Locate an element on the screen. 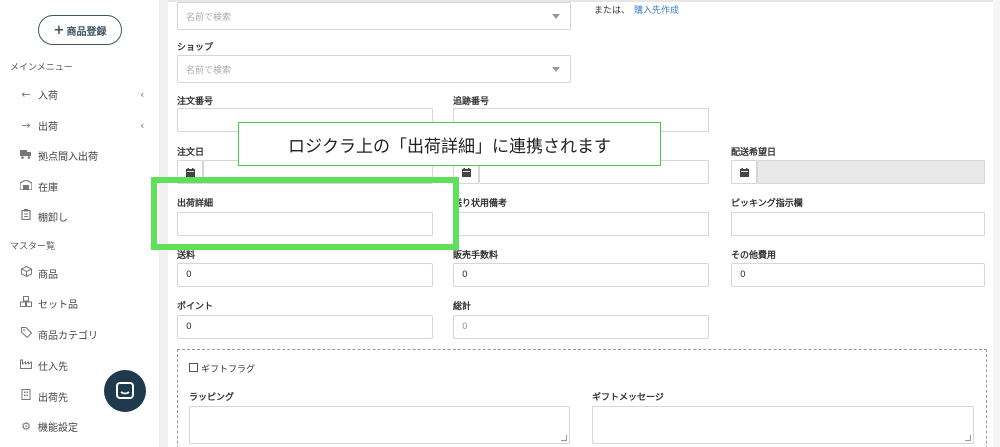 The image size is (1000, 447). arrow-left-icon: ← is located at coordinates (26, 94).